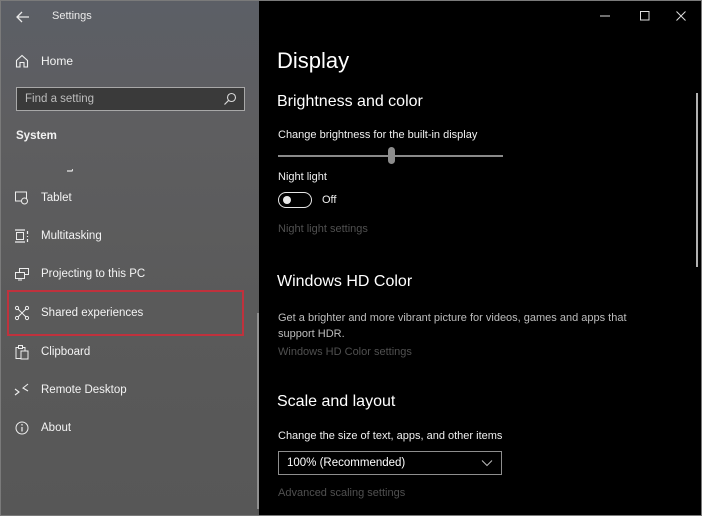 The height and width of the screenshot is (516, 702). I want to click on brightness-slider-thumb, so click(391, 155).